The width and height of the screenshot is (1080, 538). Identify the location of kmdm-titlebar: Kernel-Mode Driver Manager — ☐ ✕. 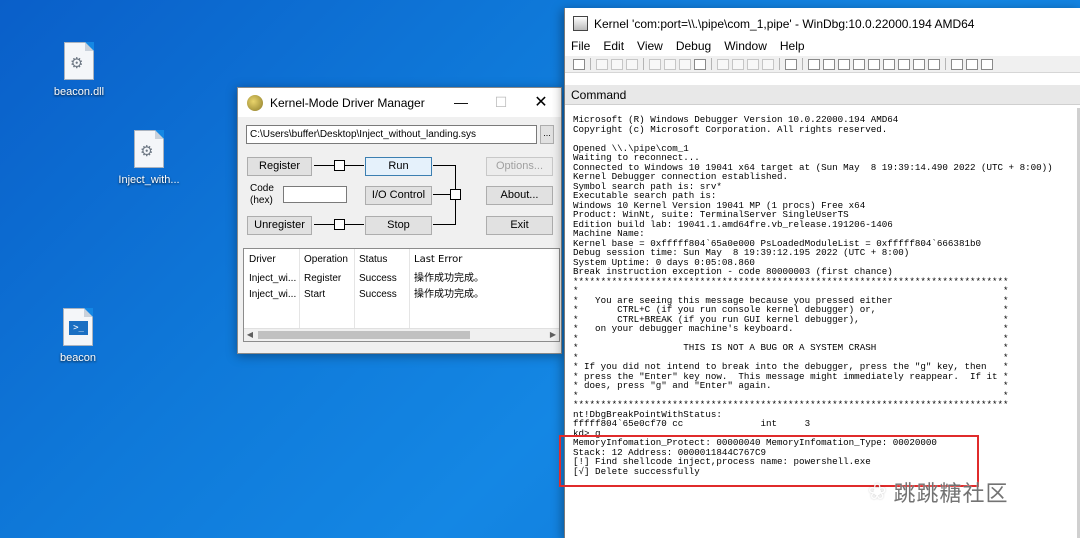
(399, 102).